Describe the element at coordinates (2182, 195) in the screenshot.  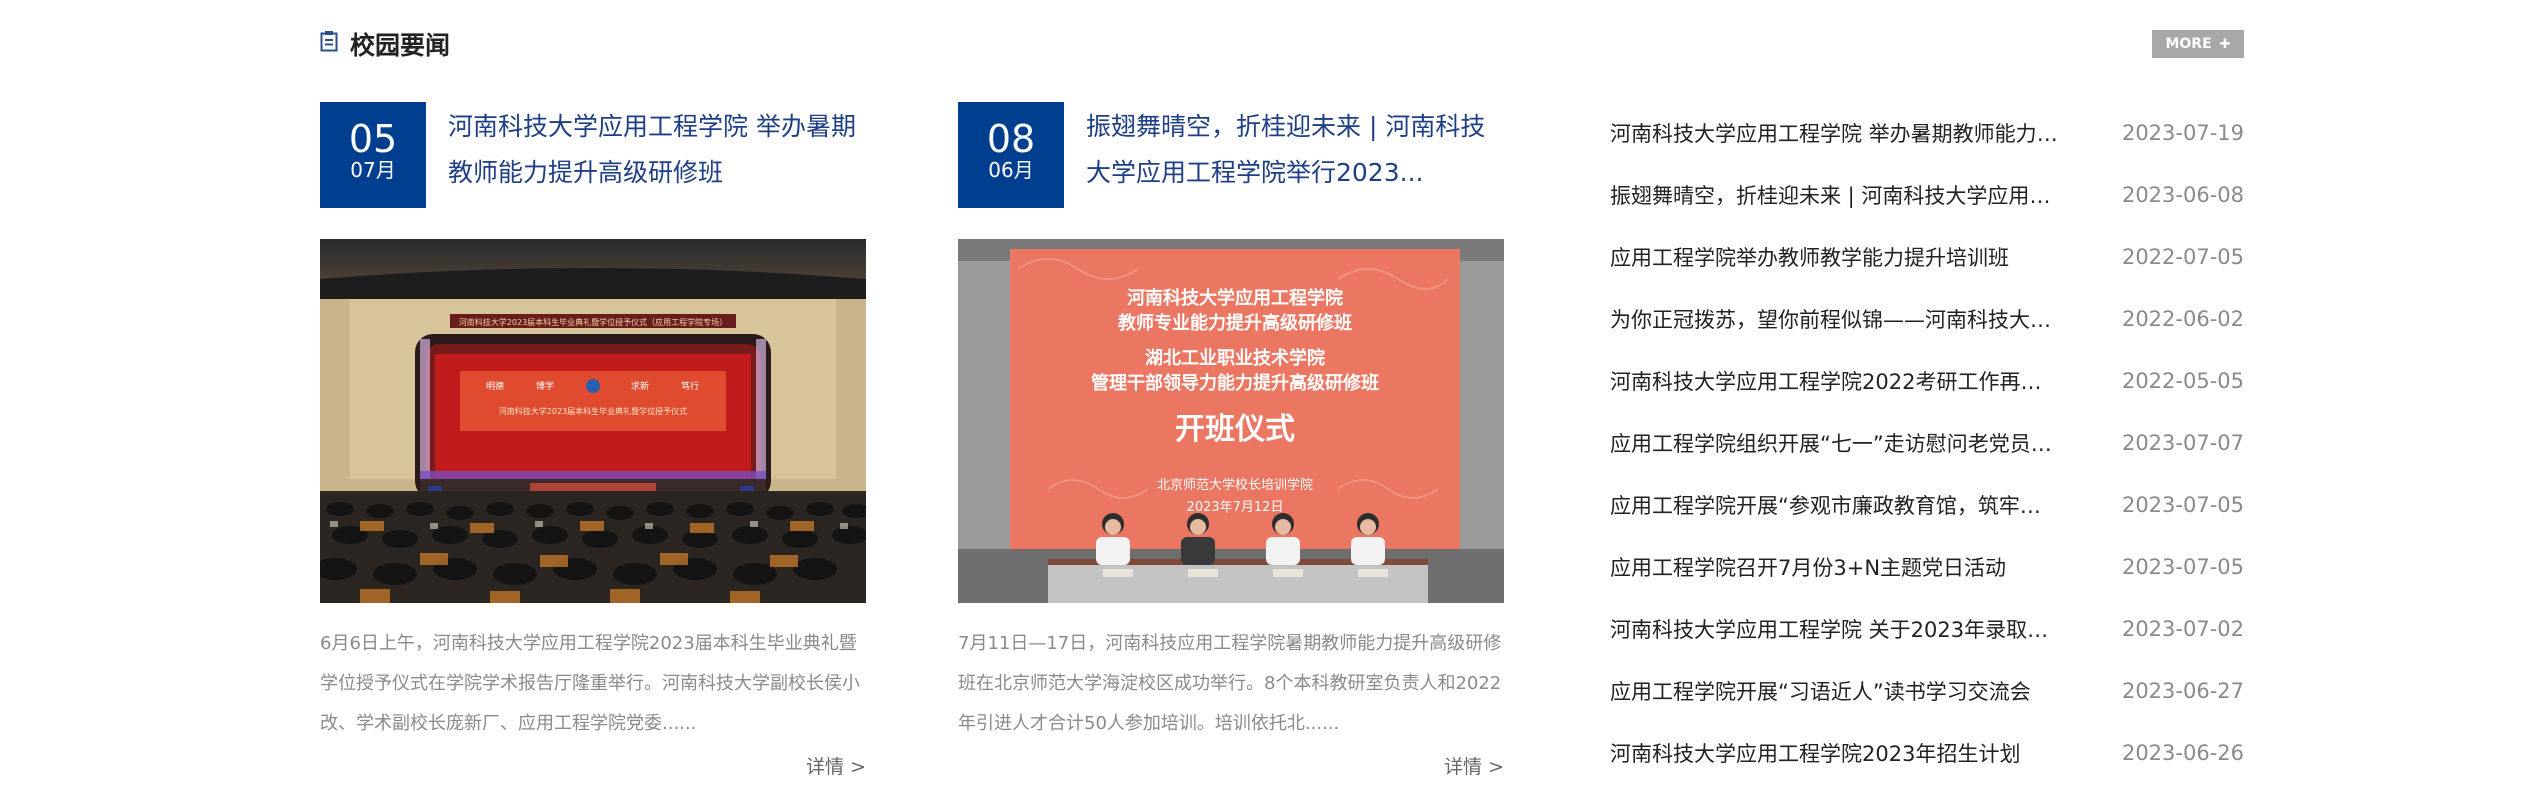
I see `news-date: 2023-06-08` at that location.